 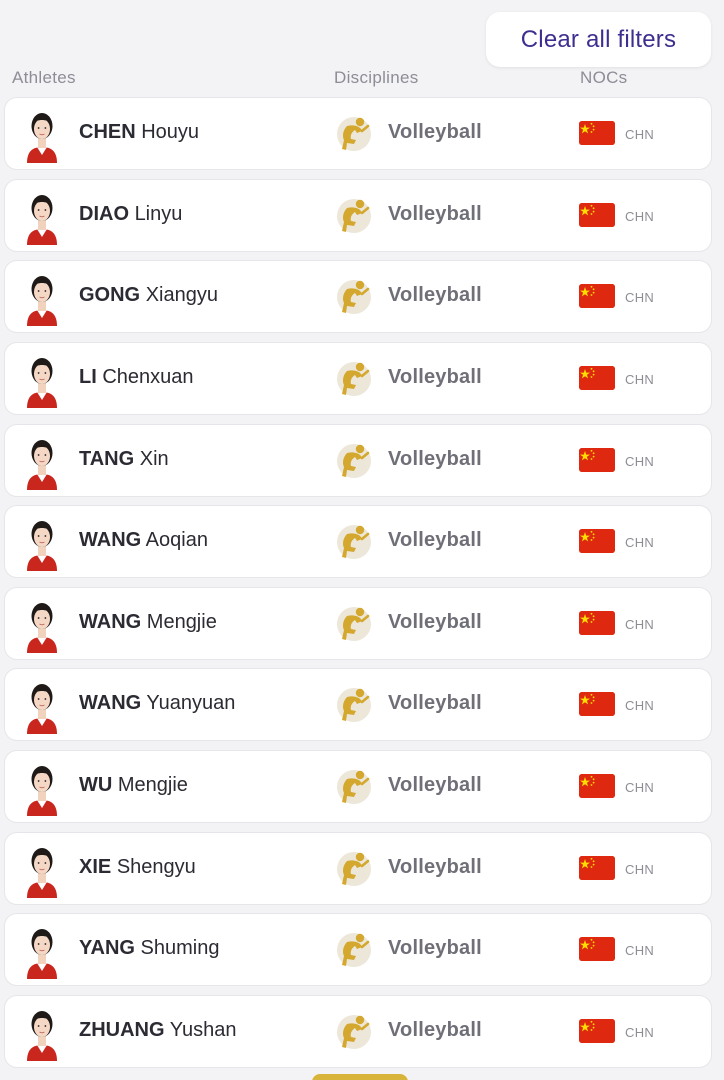 I want to click on athlete-surname: TANG, so click(x=107, y=458).